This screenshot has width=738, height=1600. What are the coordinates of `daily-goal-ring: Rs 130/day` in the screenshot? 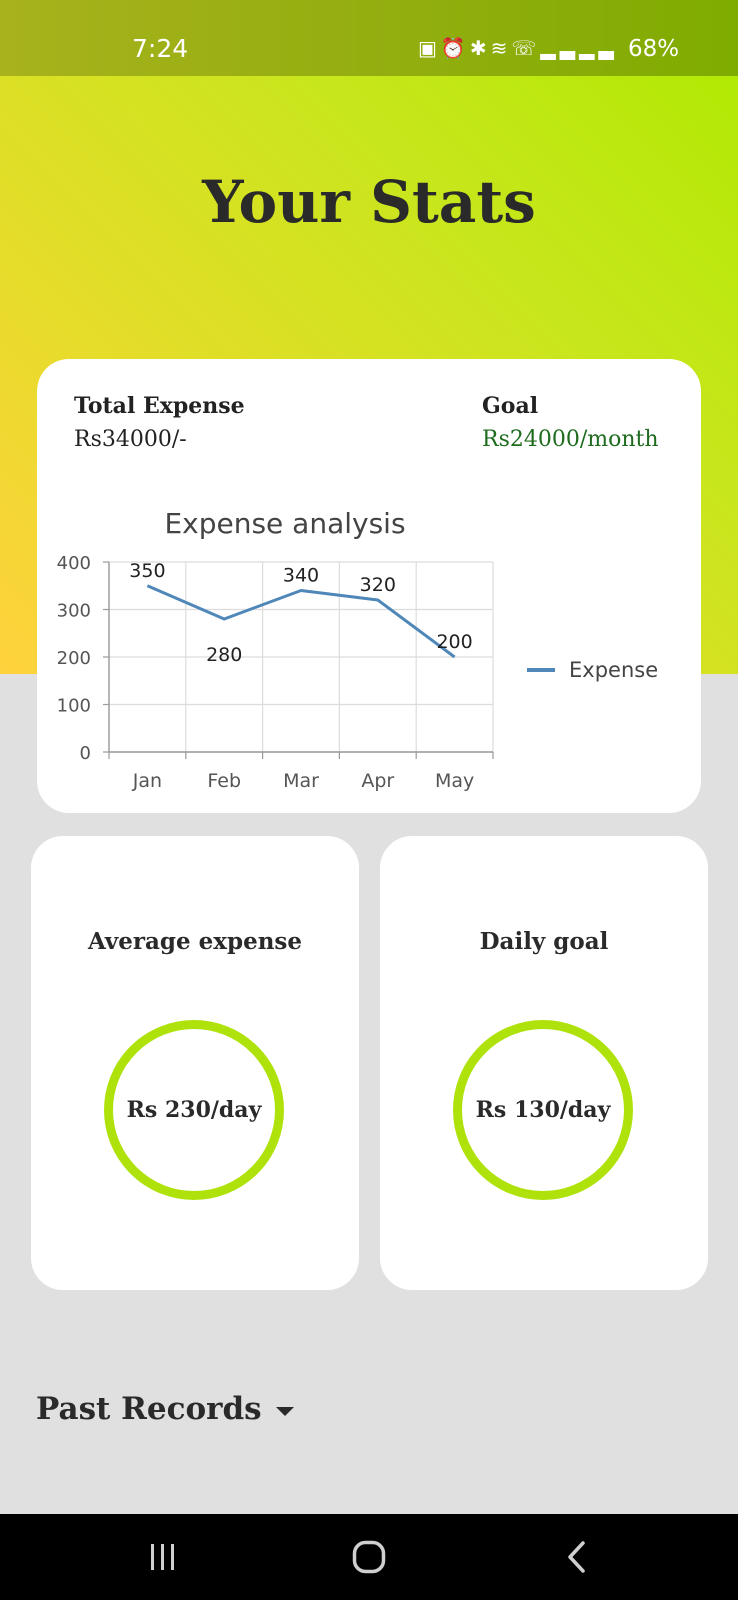 It's located at (543, 1110).